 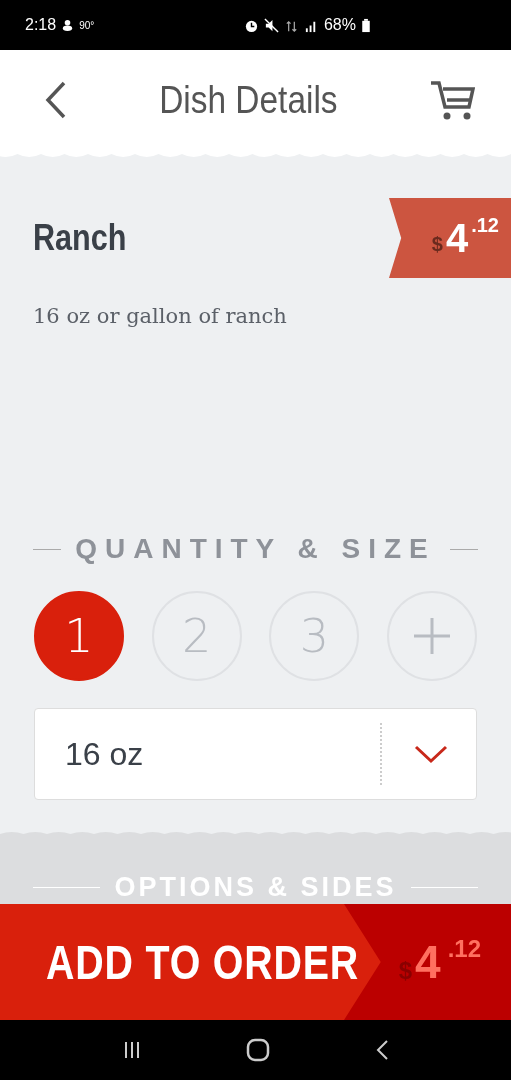 What do you see at coordinates (457, 238) in the screenshot?
I see `price-whole: 4` at bounding box center [457, 238].